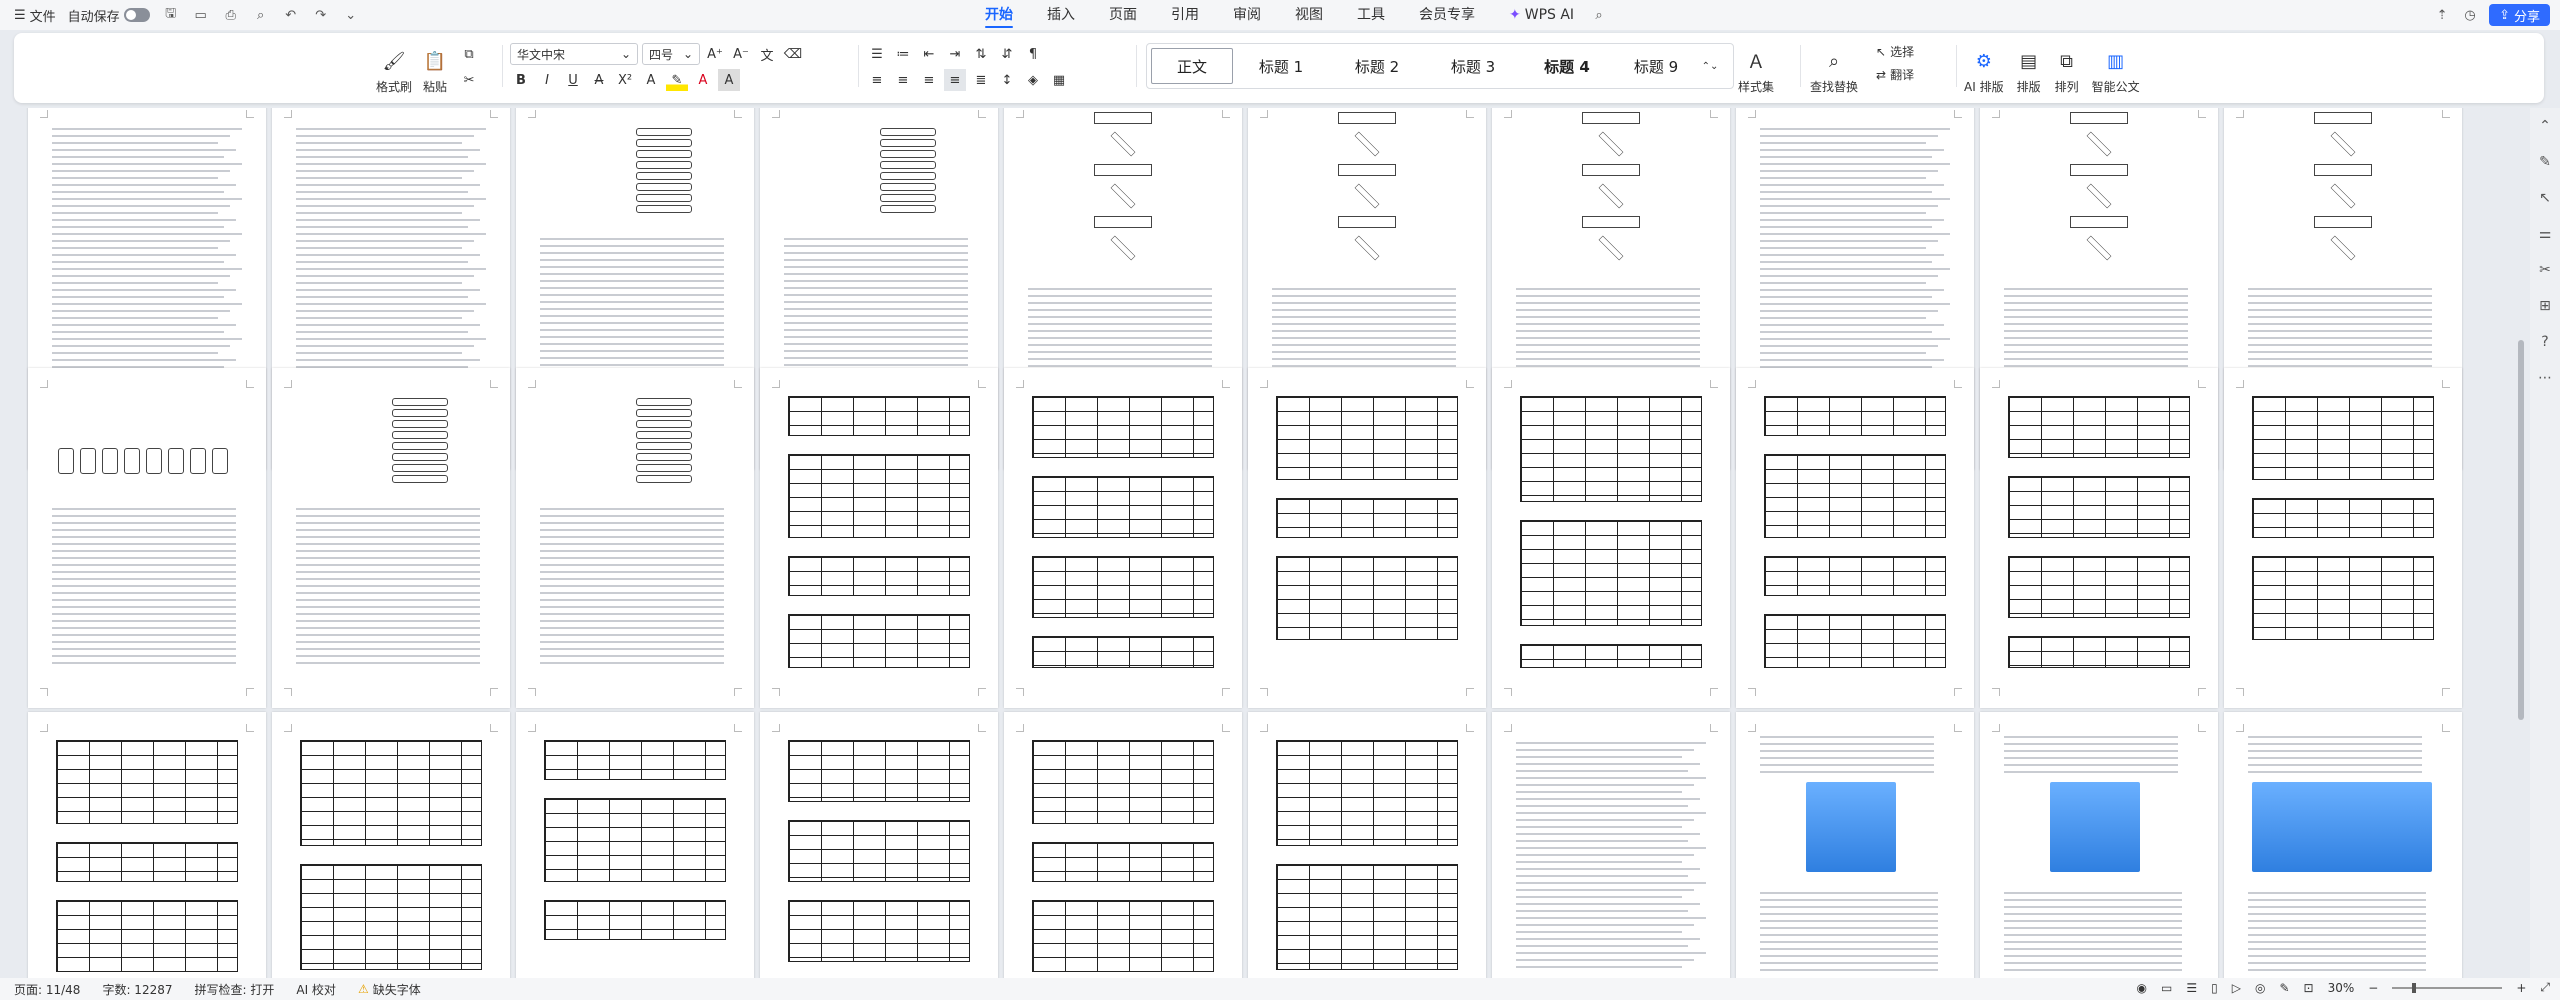  Describe the element at coordinates (2545, 987) in the screenshot. I see `fullscreen-icon: ⤢` at that location.